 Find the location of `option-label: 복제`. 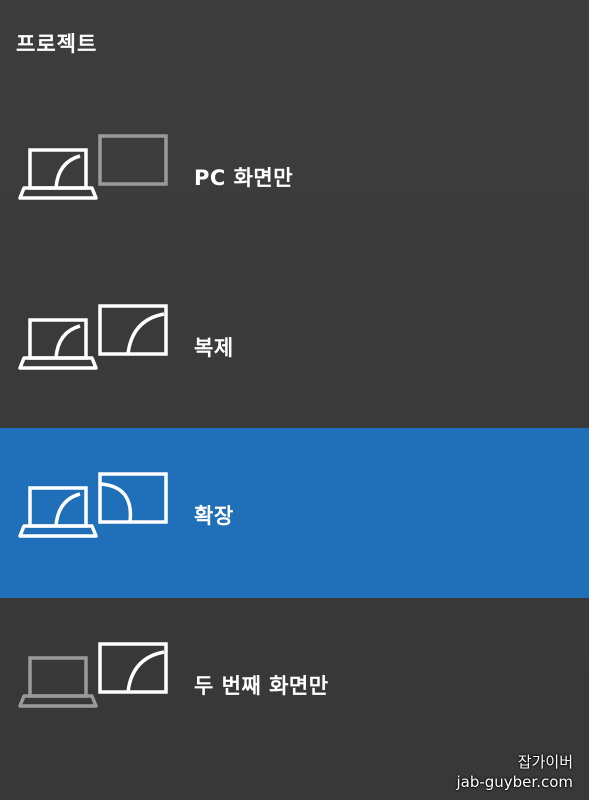

option-label: 복제 is located at coordinates (214, 348).